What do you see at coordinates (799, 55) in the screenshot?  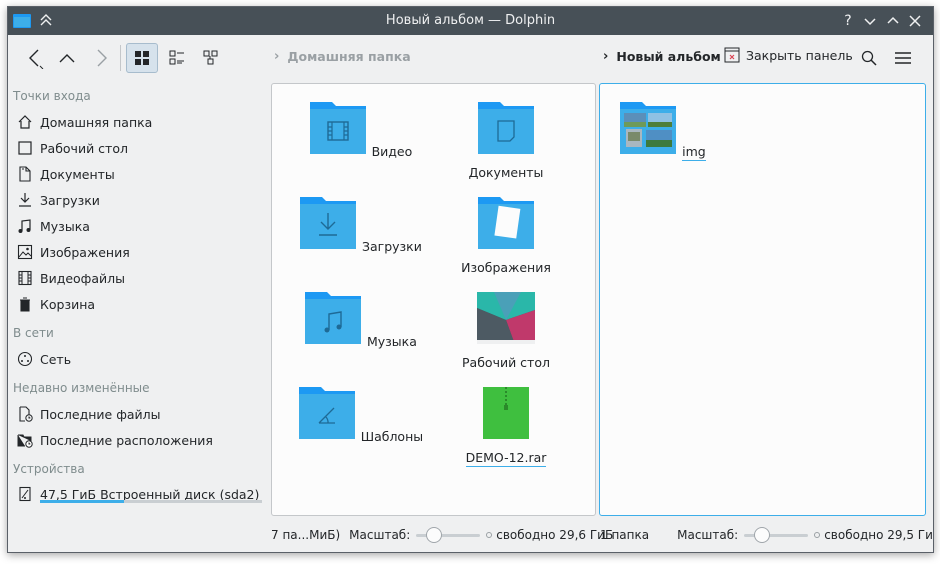 I see `close-panel-label: Закрыть панель` at bounding box center [799, 55].